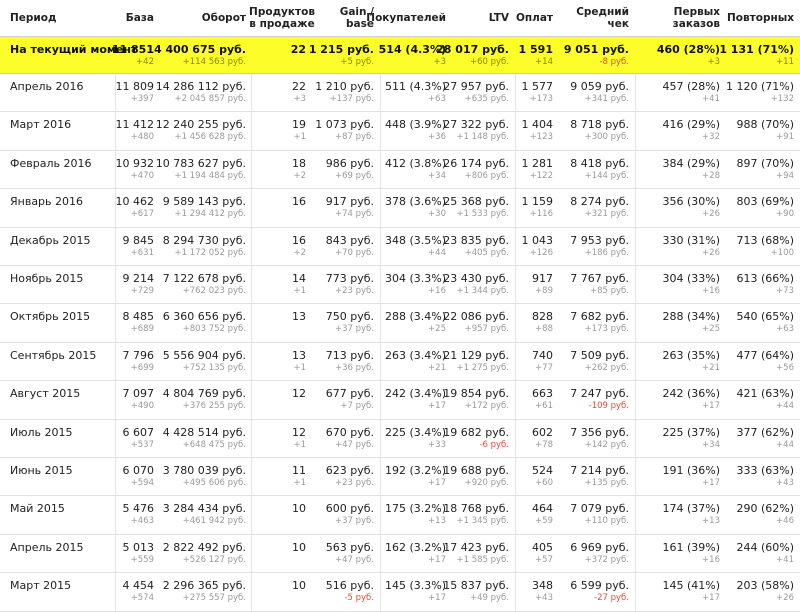 Image resolution: width=800 pixels, height=612 pixels. What do you see at coordinates (542, 586) in the screenshot?
I see `payments-value: 348` at bounding box center [542, 586].